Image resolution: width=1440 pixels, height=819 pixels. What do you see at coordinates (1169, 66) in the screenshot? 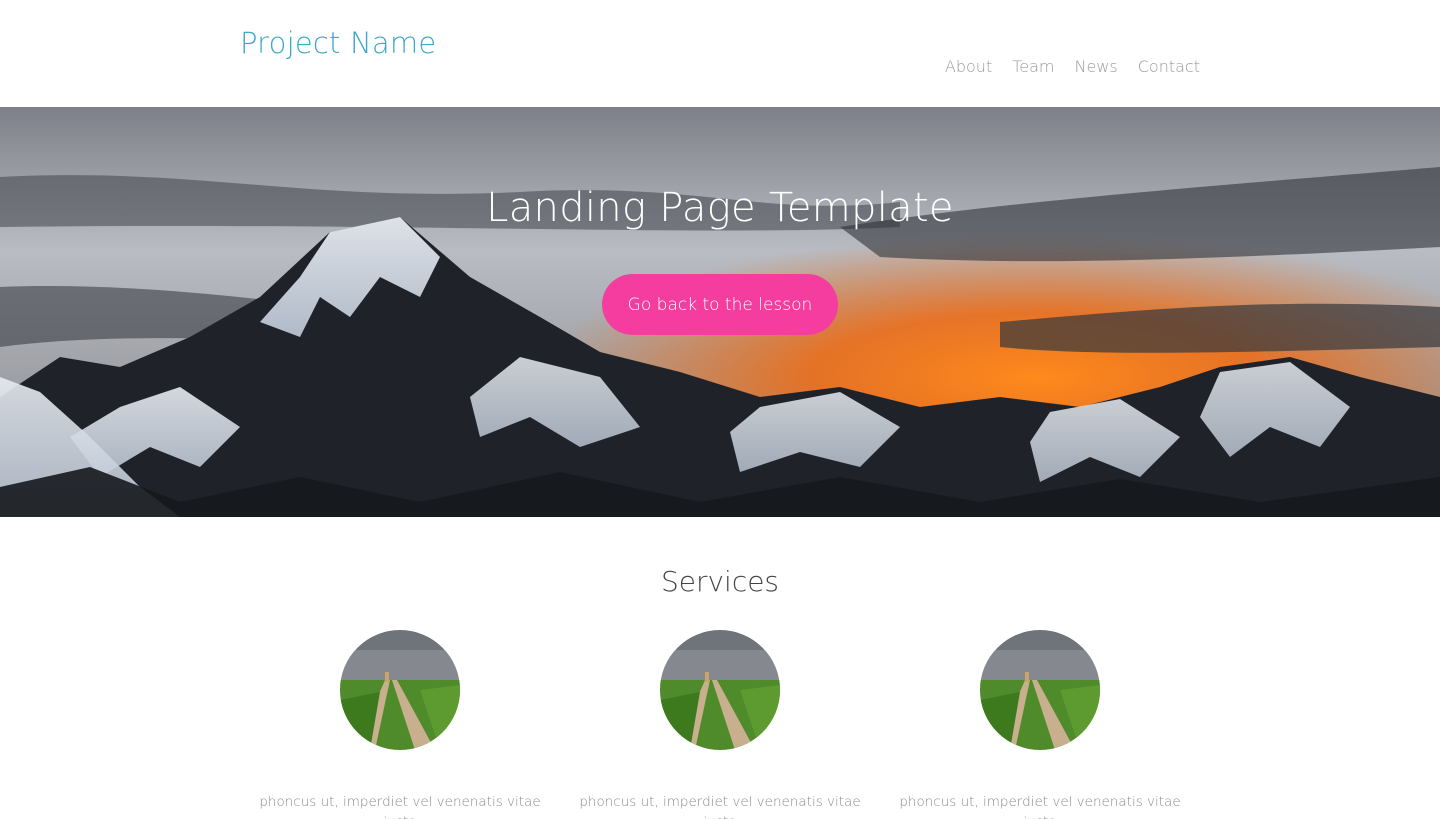
I see `nav-contact-link: Contact` at bounding box center [1169, 66].